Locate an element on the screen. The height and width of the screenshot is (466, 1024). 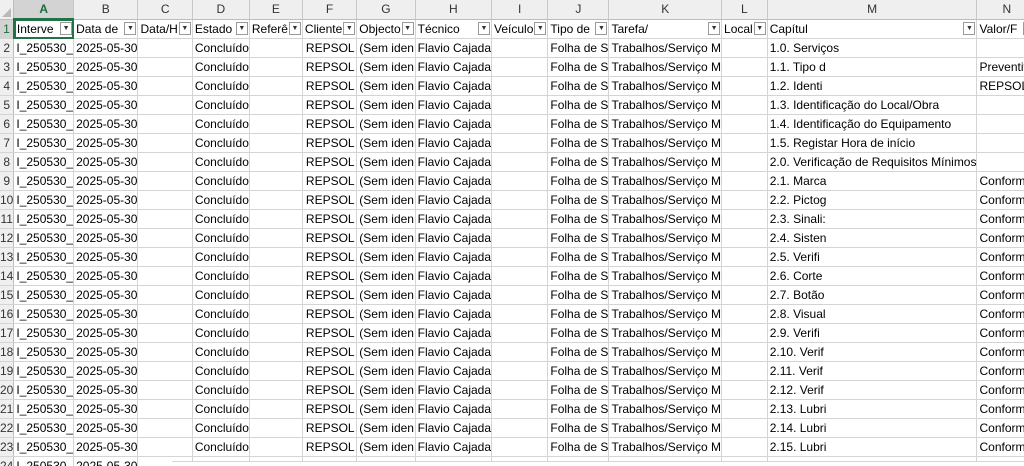
table-header-cell: Técnico ▼ is located at coordinates (454, 29).